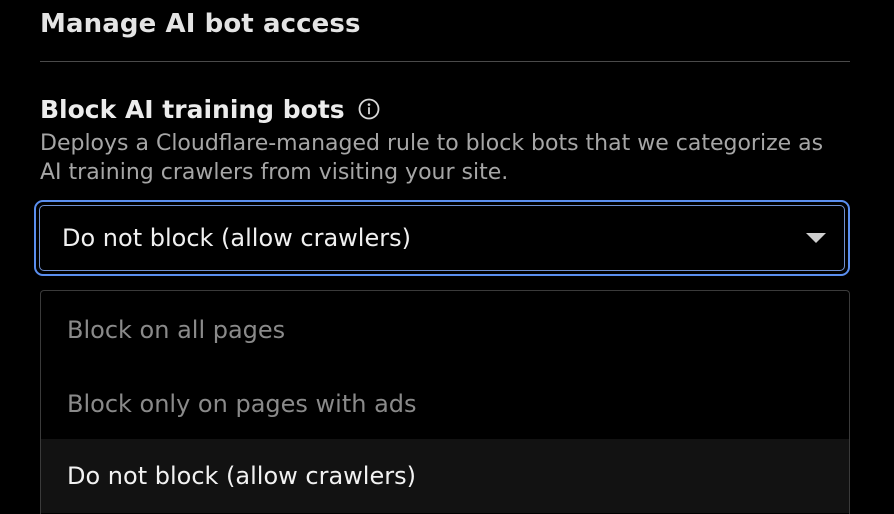  What do you see at coordinates (445, 330) in the screenshot?
I see `option-block-all-pages: Block on all pages` at bounding box center [445, 330].